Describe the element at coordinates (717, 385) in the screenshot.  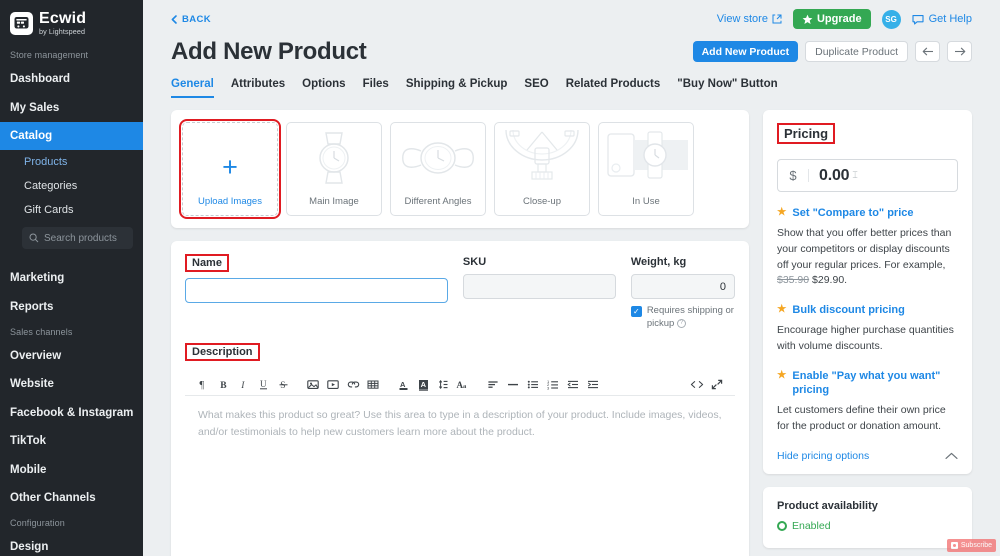
I see `fullscreen-icon` at that location.